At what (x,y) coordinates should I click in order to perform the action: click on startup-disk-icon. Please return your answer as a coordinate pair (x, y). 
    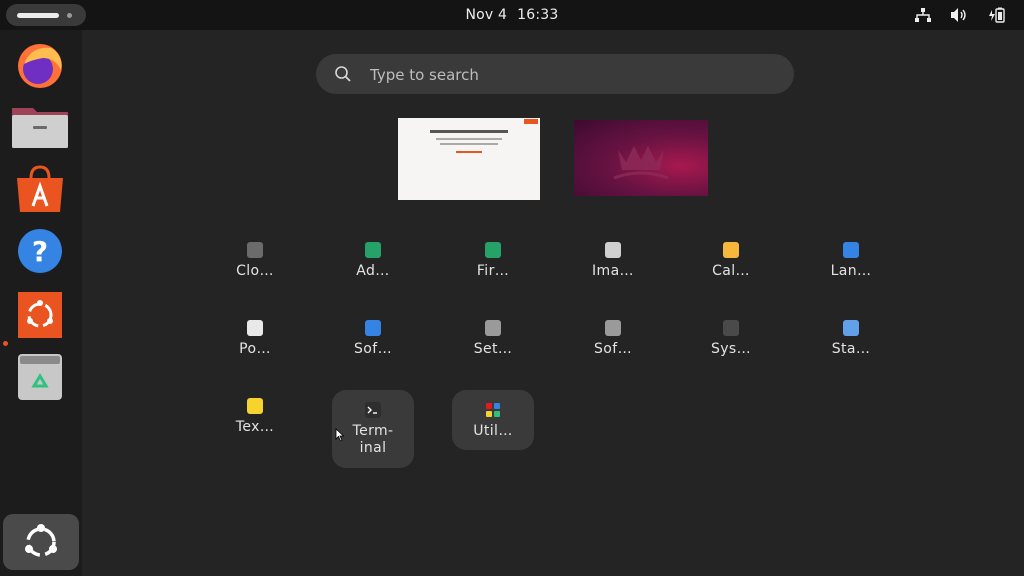
    Looking at the image, I should click on (851, 328).